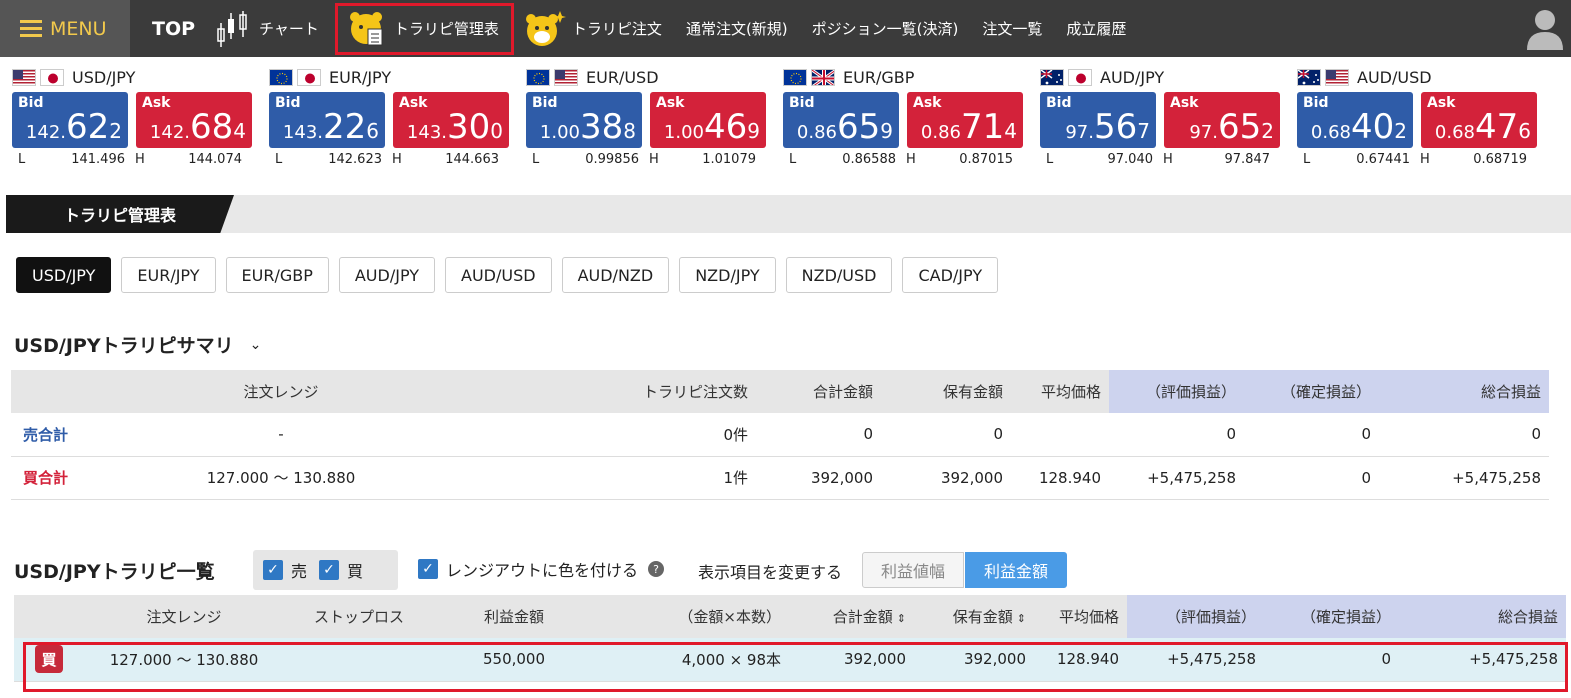  I want to click on sell-checkbox: ✓ 売, so click(285, 570).